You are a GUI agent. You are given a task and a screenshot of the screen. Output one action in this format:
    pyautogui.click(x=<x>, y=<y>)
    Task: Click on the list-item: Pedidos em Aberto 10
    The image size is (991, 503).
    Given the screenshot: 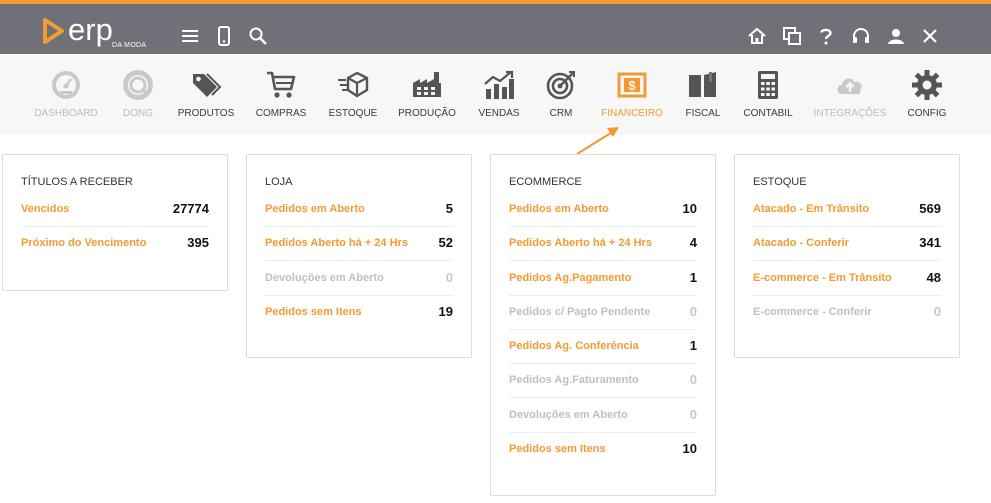 What is the action you would take?
    pyautogui.click(x=603, y=210)
    